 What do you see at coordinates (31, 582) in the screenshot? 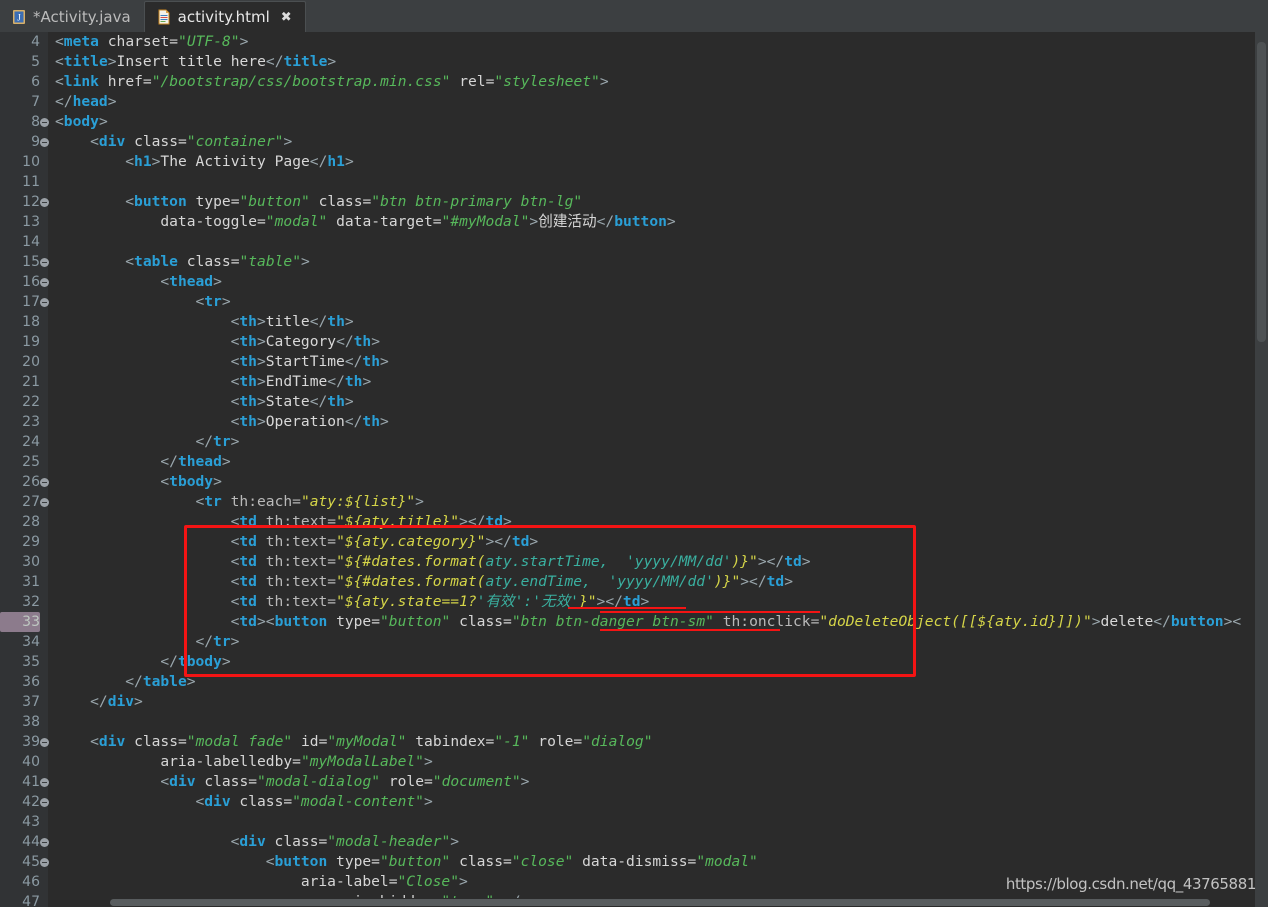
I see `line-number: 31` at bounding box center [31, 582].